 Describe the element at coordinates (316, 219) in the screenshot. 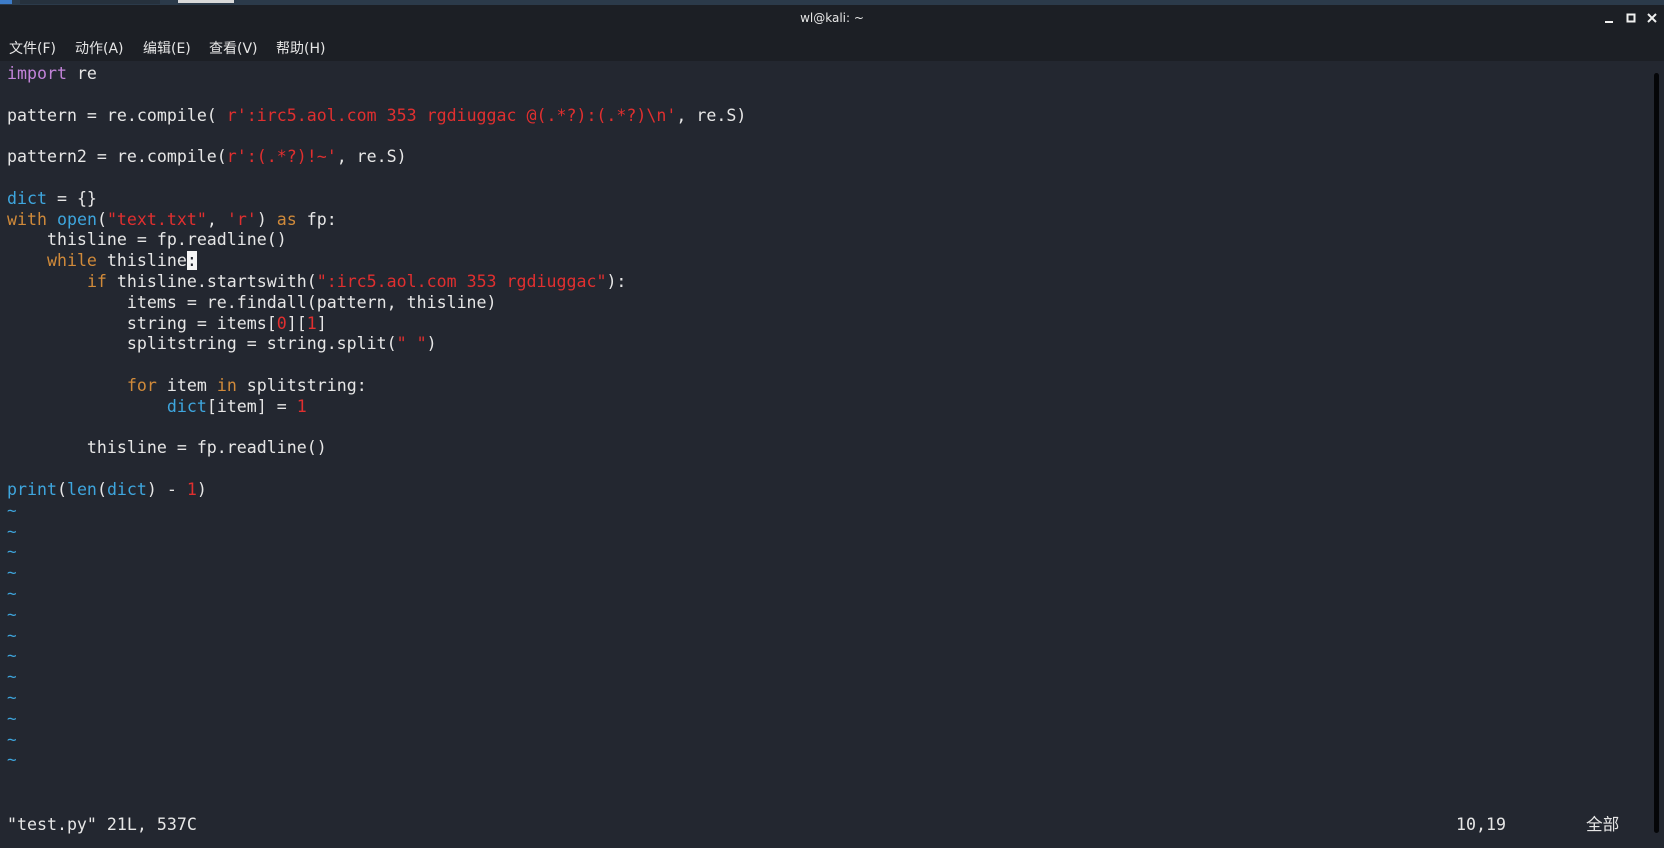

I see `code-token: fp:` at that location.